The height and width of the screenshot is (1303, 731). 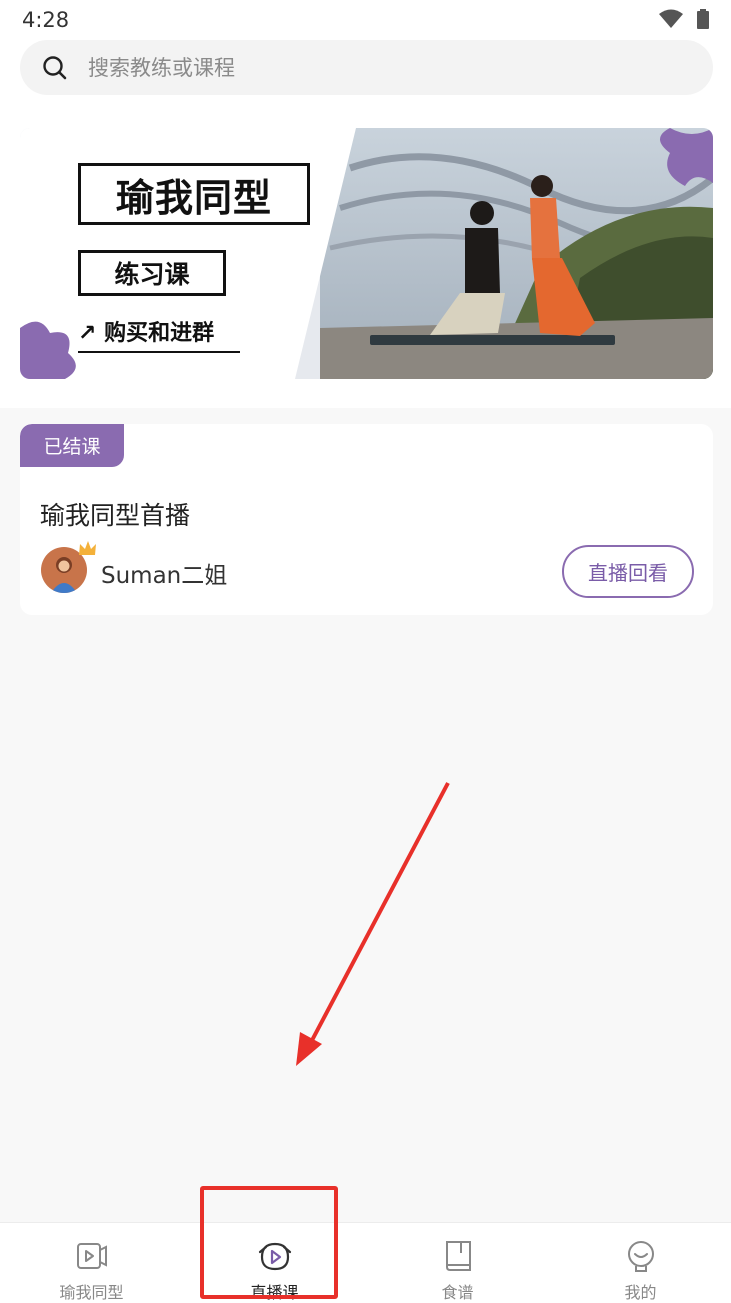 I want to click on video-icon, so click(x=91, y=1256).